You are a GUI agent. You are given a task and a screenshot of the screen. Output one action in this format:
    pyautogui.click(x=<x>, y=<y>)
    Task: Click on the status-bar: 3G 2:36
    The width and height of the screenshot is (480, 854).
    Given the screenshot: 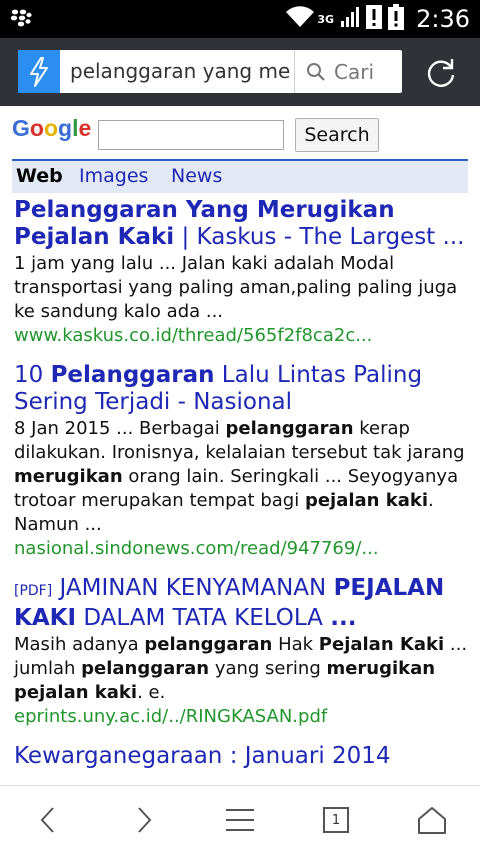 What is the action you would take?
    pyautogui.click(x=240, y=19)
    